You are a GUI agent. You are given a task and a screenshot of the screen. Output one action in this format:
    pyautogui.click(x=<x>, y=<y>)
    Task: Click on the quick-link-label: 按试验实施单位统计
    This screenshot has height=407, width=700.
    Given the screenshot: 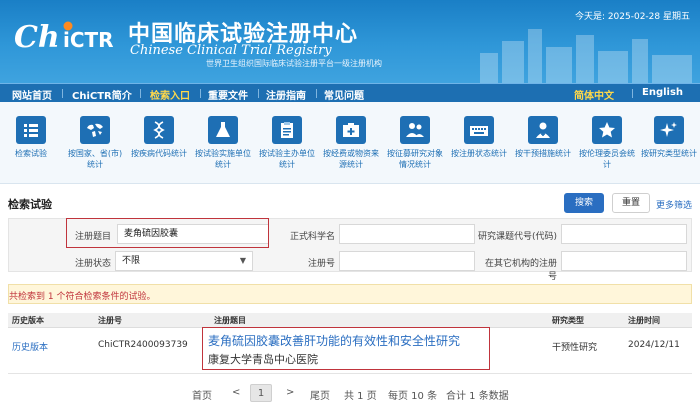 What is the action you would take?
    pyautogui.click(x=223, y=159)
    